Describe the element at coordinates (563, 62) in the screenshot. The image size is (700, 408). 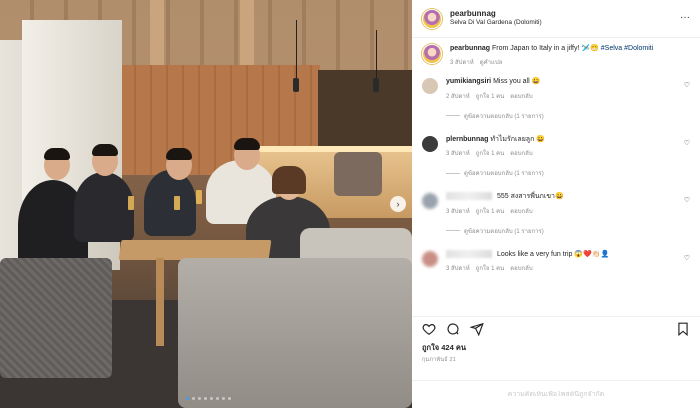
I see `caption-meta: 3 สัปดาห์ ดูคำแปล` at that location.